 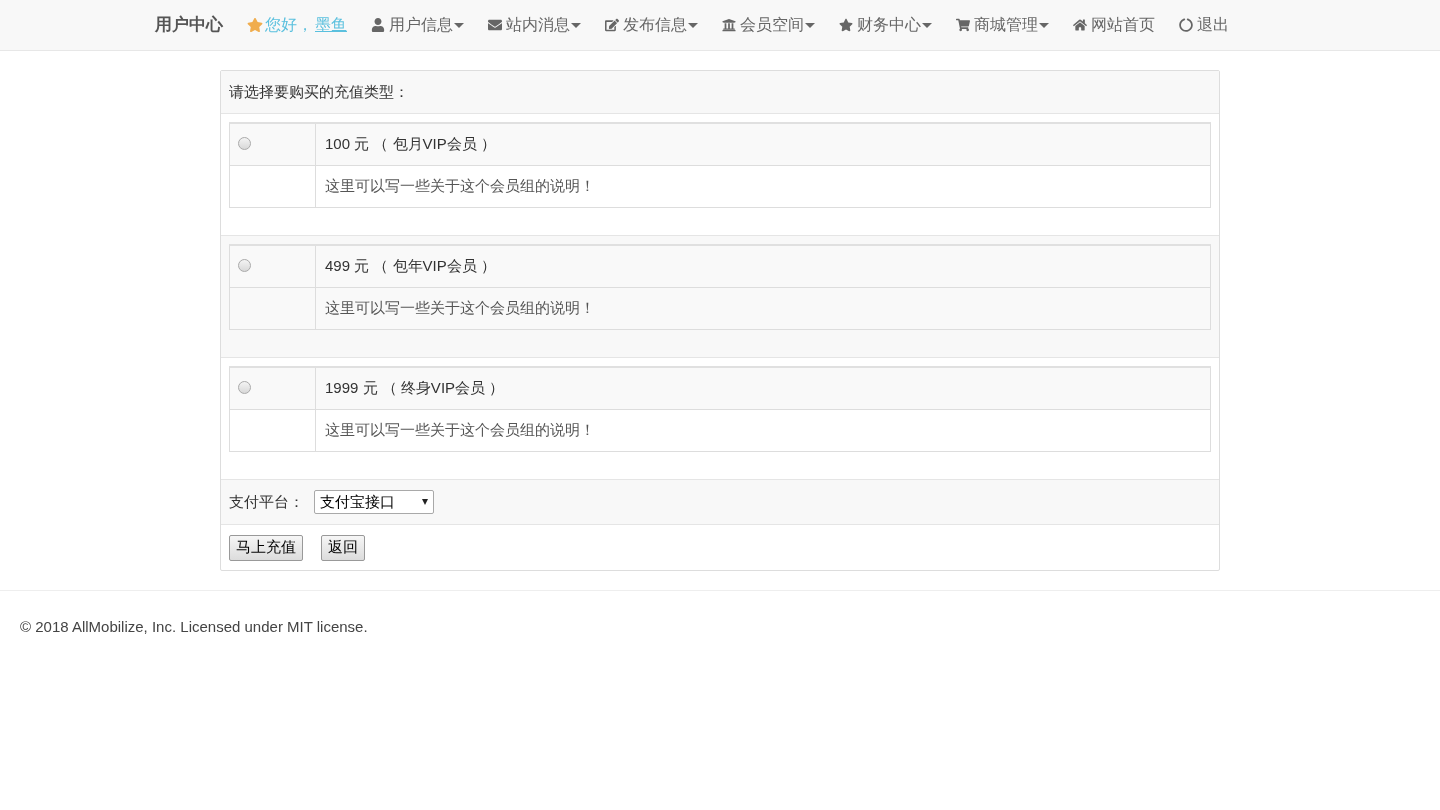 I want to click on nav-item: 网站首页, so click(x=1114, y=25).